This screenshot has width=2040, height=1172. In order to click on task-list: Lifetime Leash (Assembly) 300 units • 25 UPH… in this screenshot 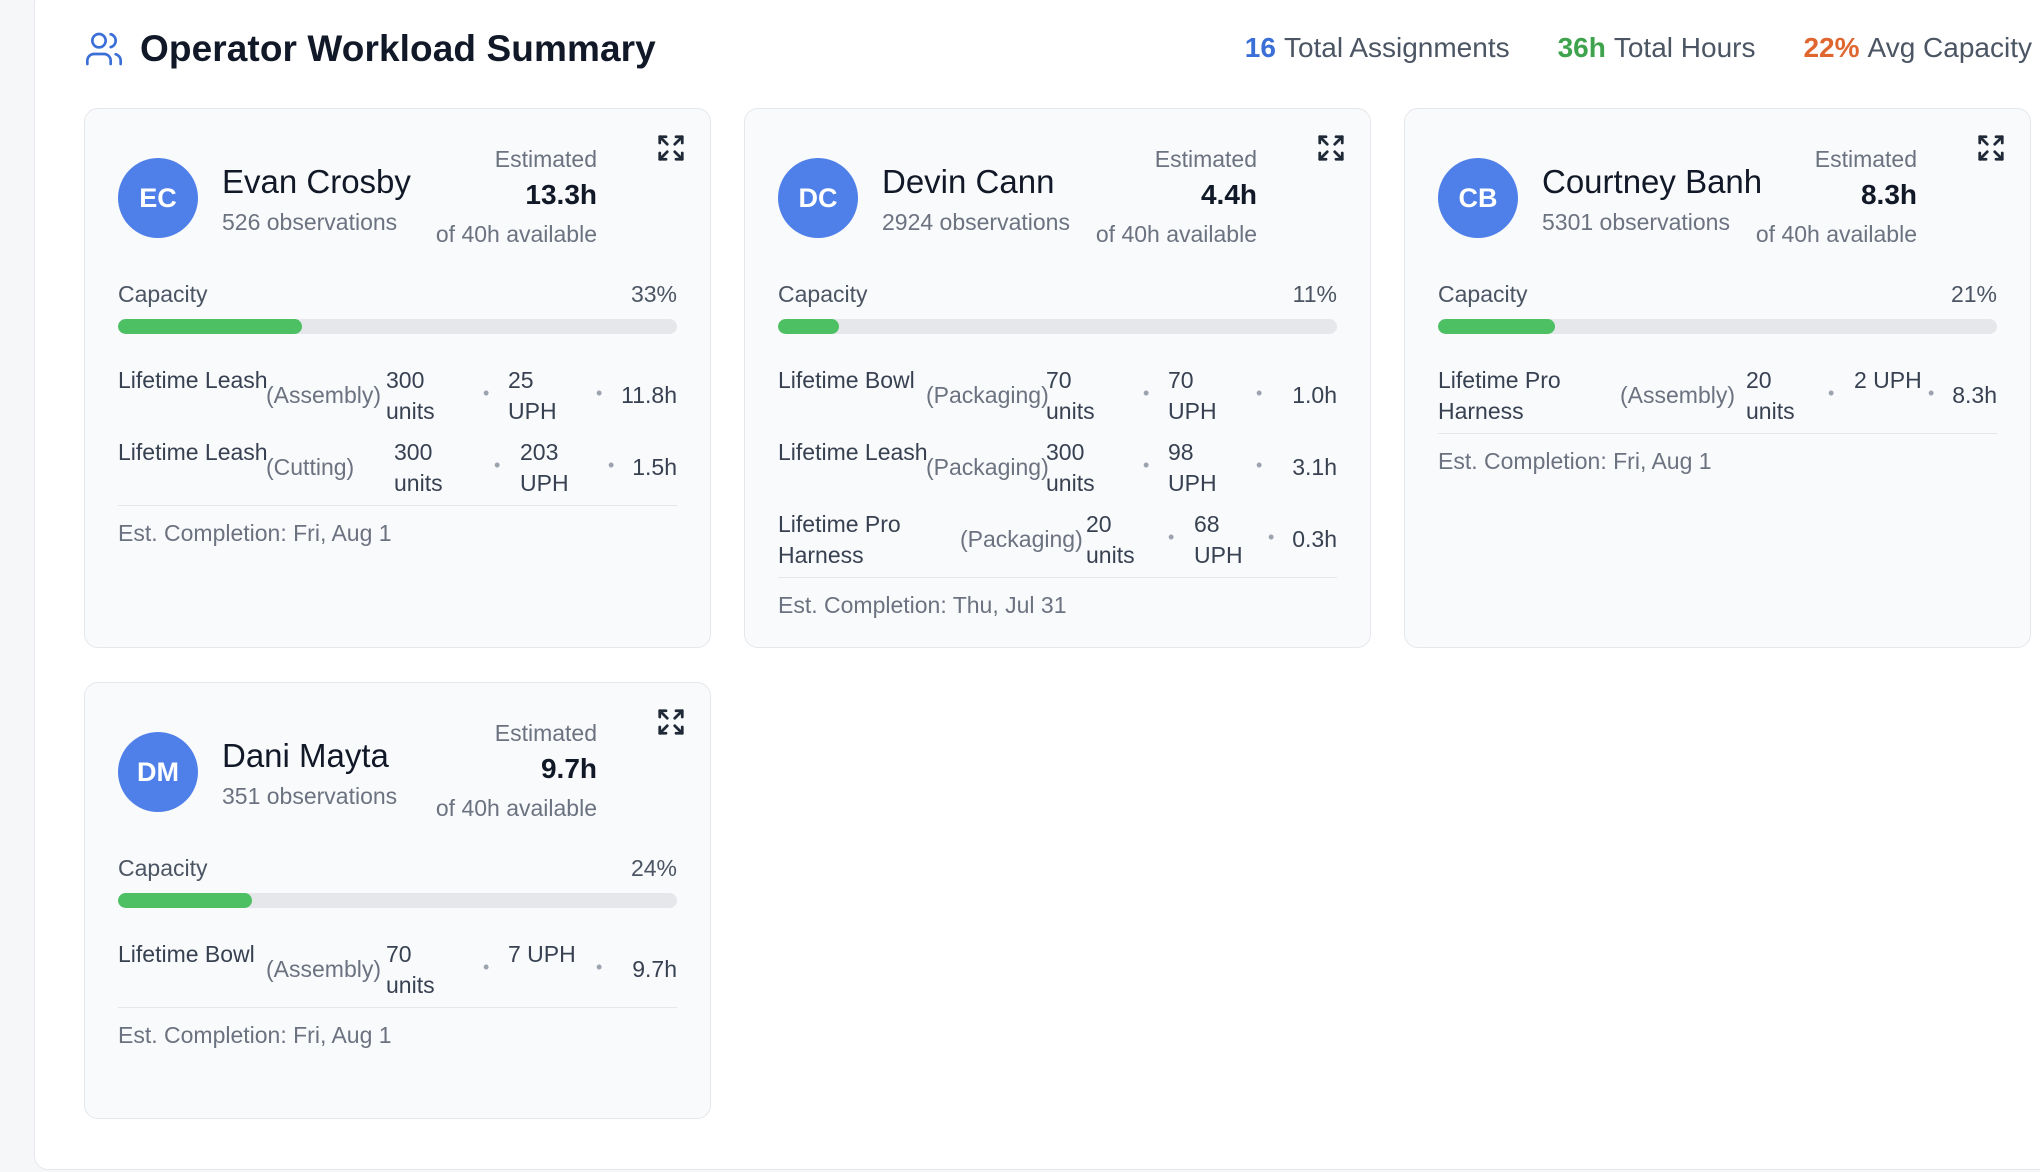, I will do `click(397, 453)`.